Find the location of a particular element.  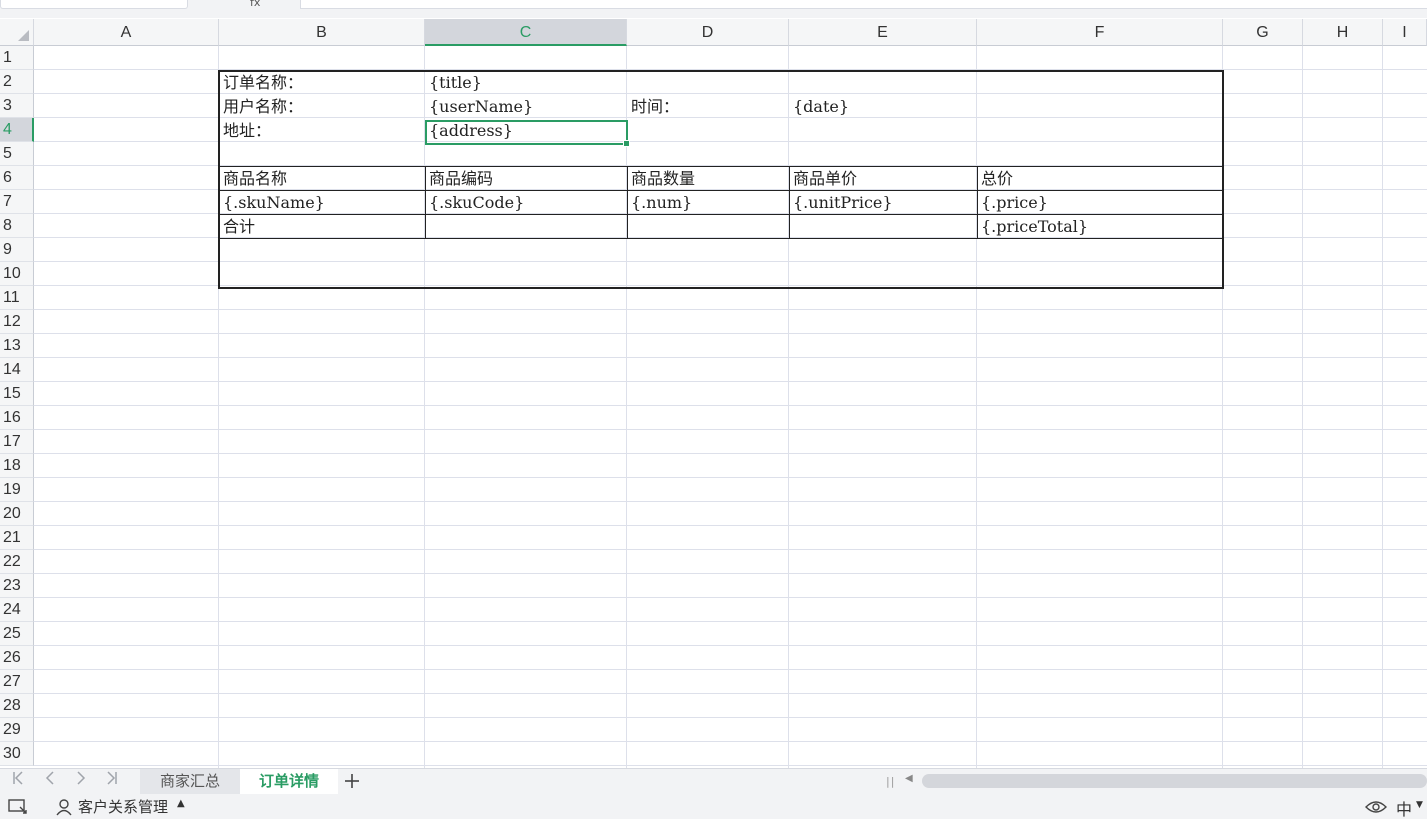

cell-f7: {.price} is located at coordinates (1012, 202).